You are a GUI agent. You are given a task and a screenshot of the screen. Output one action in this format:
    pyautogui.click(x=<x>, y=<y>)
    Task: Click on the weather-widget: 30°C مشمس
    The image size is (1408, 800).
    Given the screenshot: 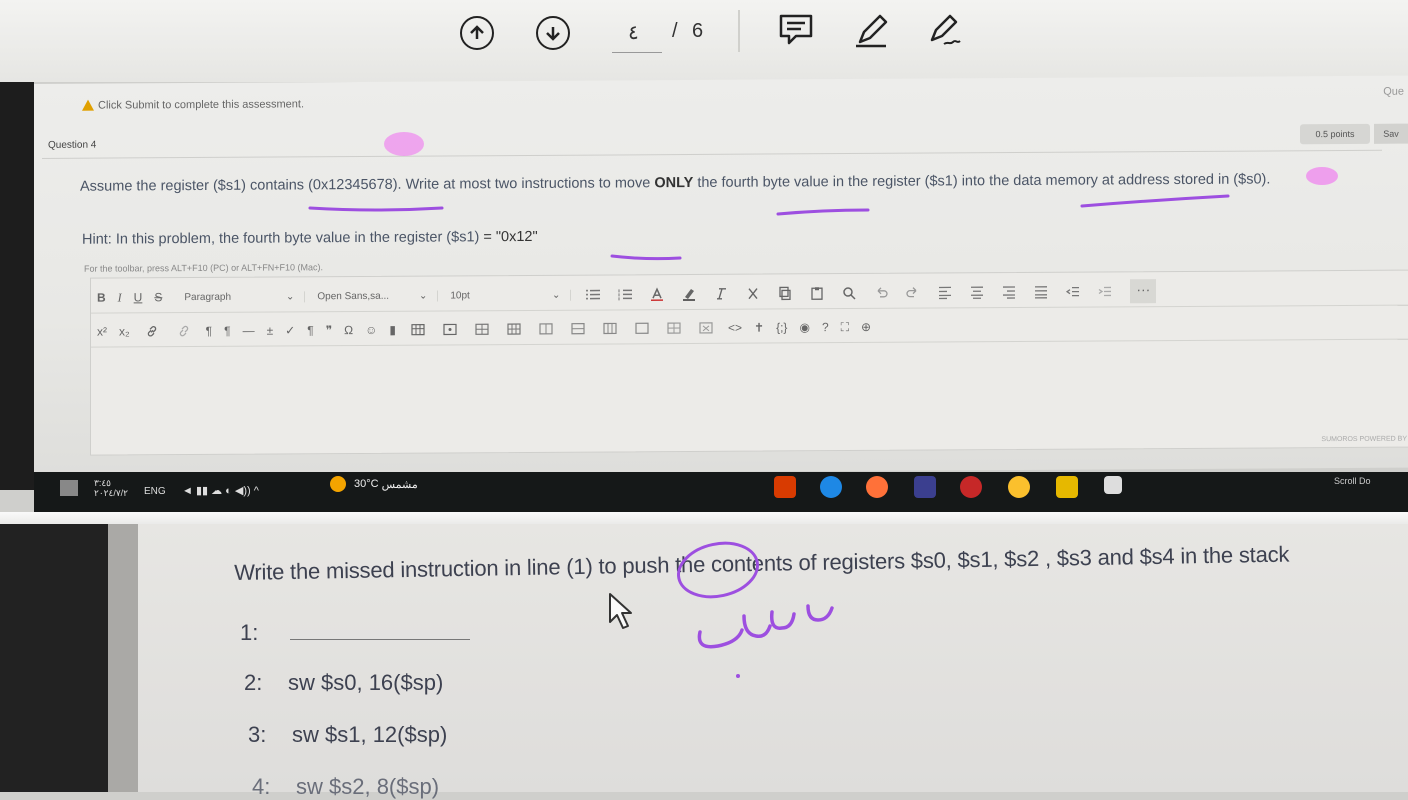 What is the action you would take?
    pyautogui.click(x=374, y=484)
    